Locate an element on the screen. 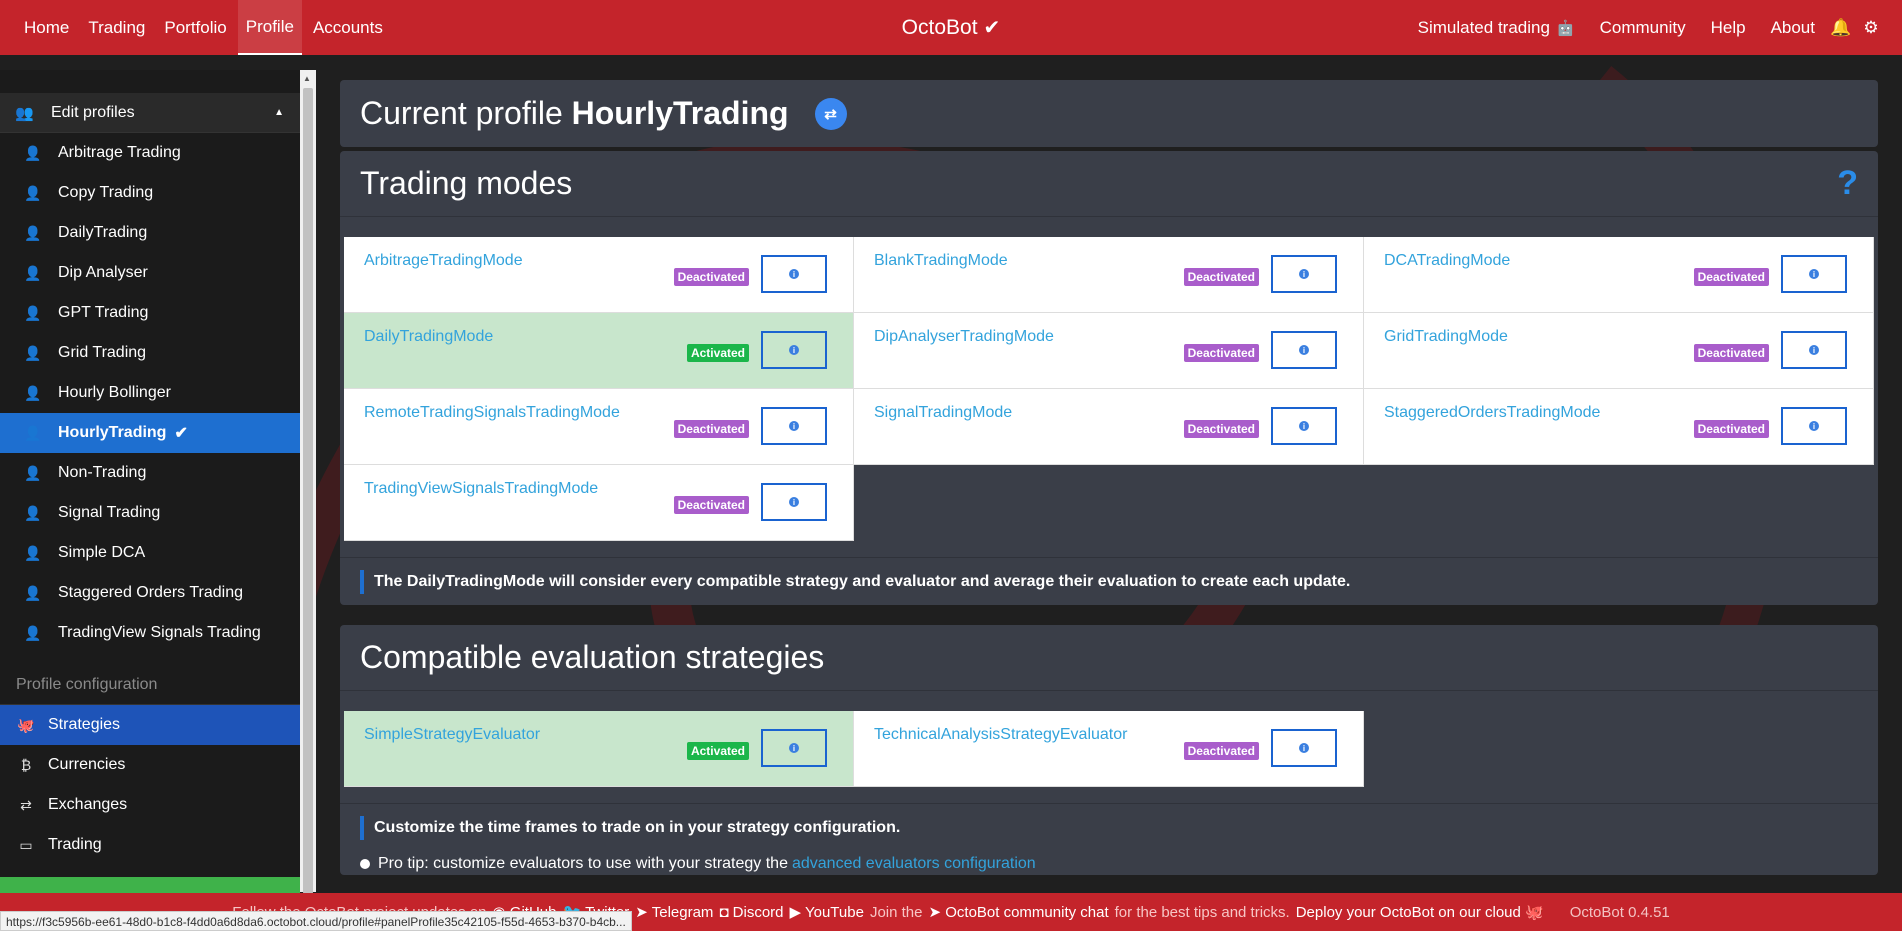  question-icon: ? is located at coordinates (1847, 183).